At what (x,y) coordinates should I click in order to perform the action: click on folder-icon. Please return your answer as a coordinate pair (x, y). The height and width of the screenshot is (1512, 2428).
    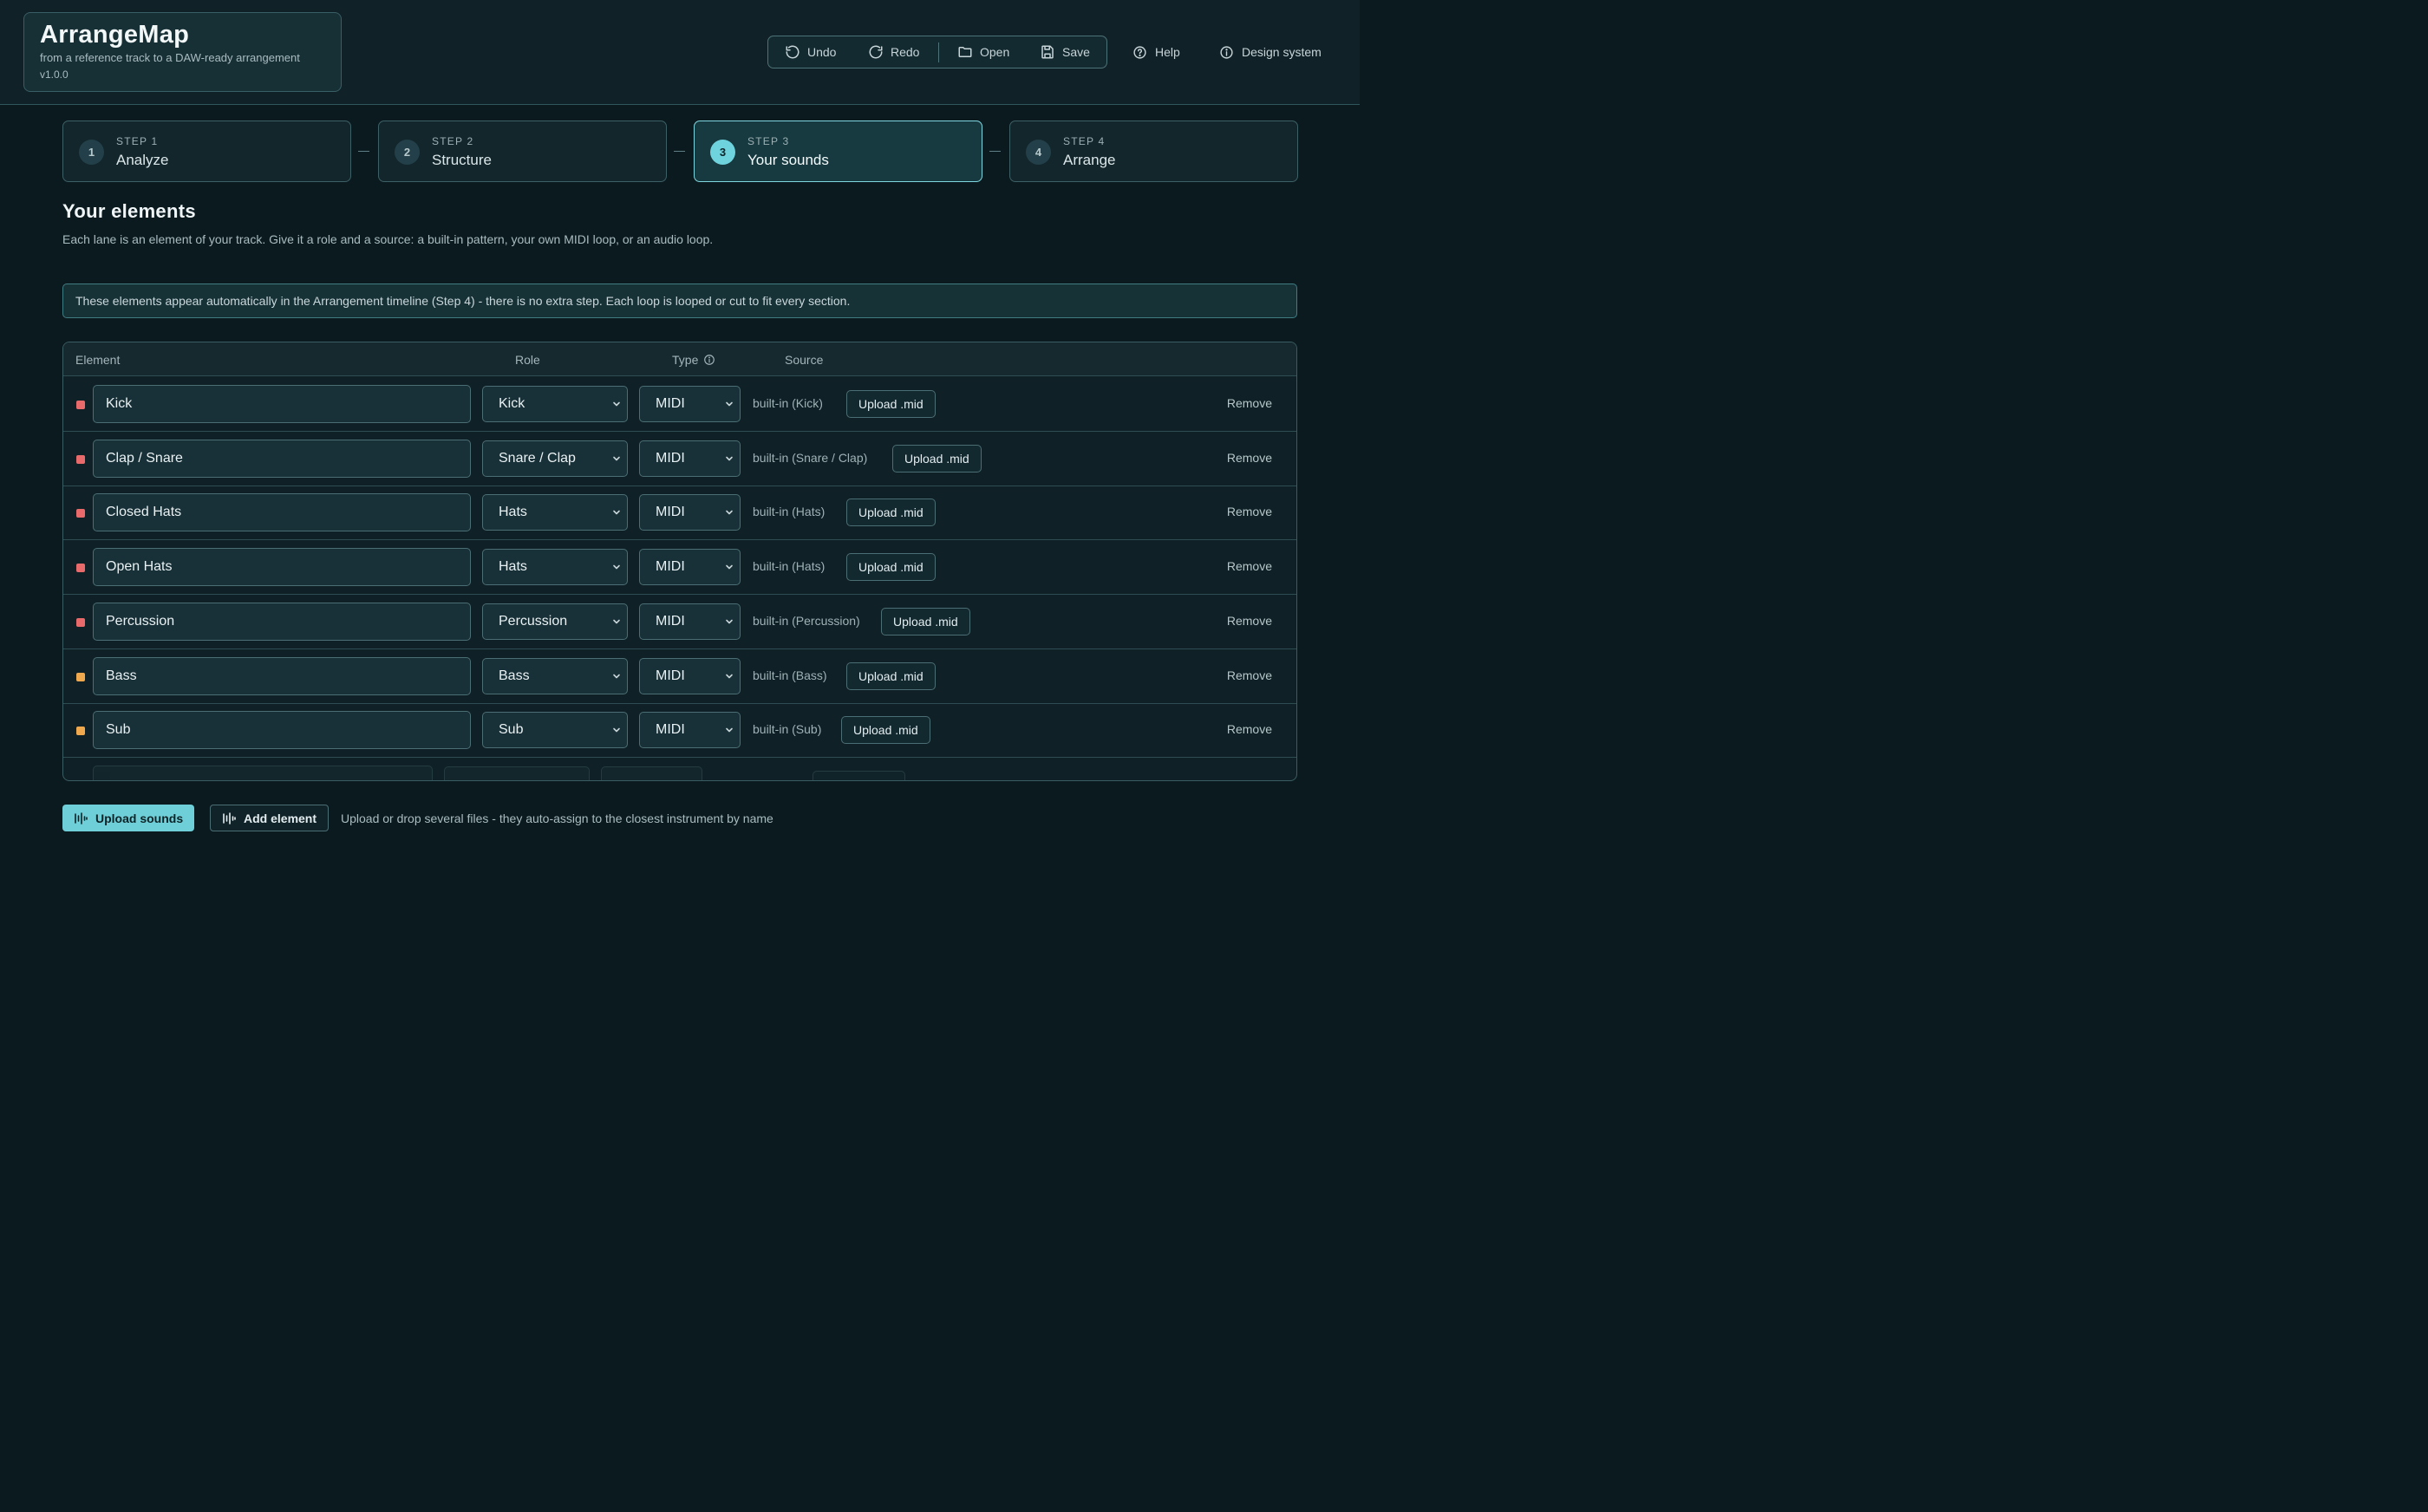
    Looking at the image, I should click on (965, 52).